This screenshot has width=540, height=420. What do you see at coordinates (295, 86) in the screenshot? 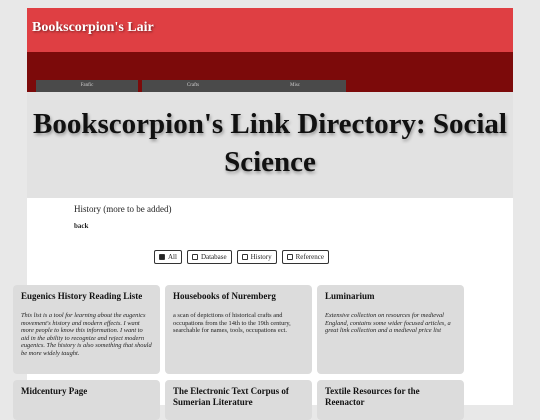
I see `nav-item-misc: Misc` at bounding box center [295, 86].